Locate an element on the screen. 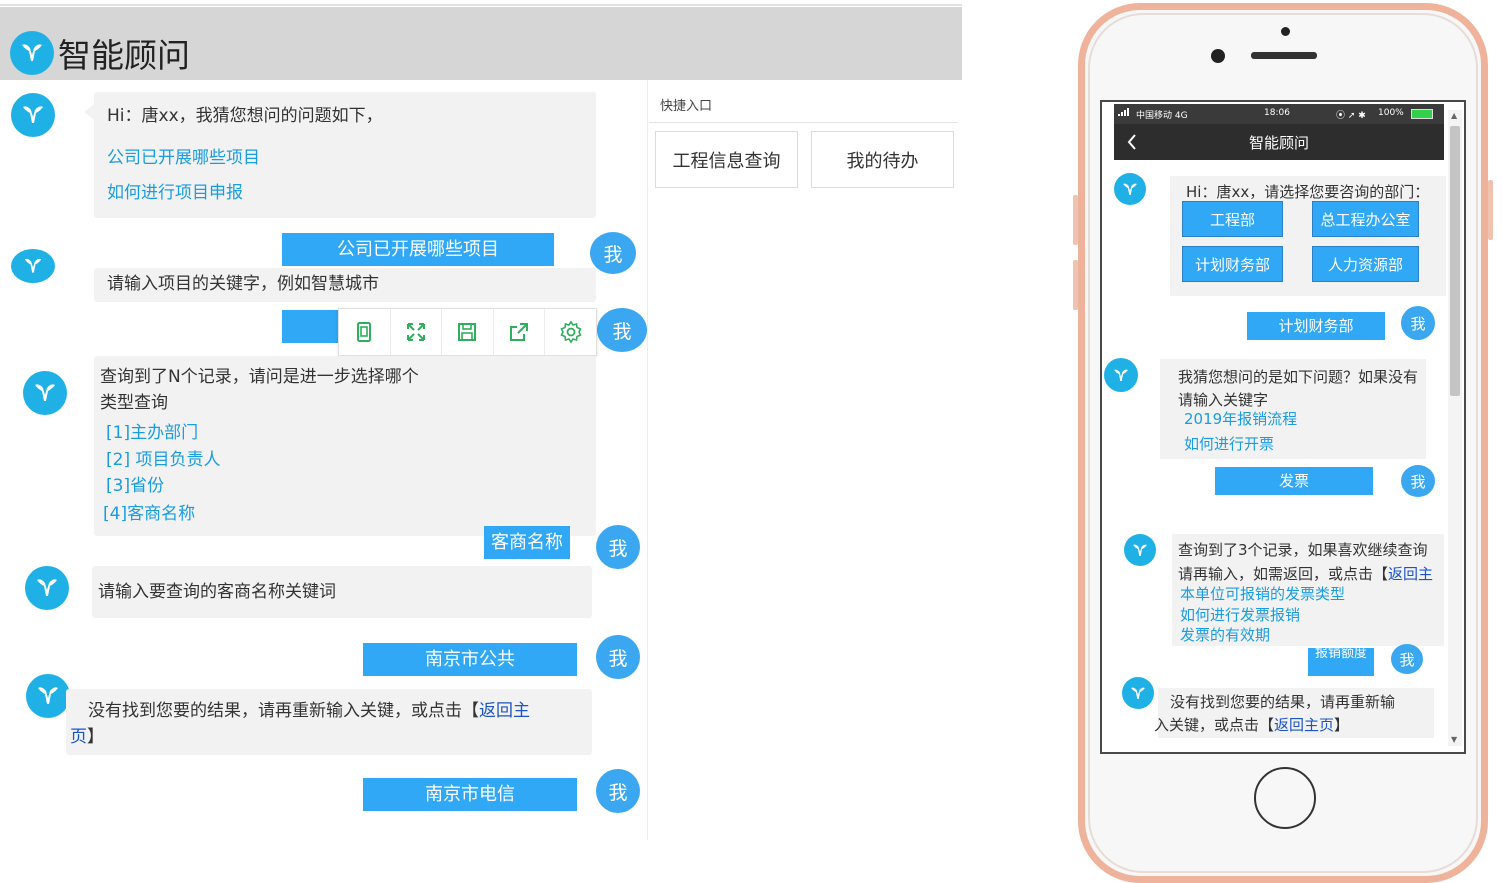  suggested-question-link: 2019年报销流程 is located at coordinates (1240, 419).